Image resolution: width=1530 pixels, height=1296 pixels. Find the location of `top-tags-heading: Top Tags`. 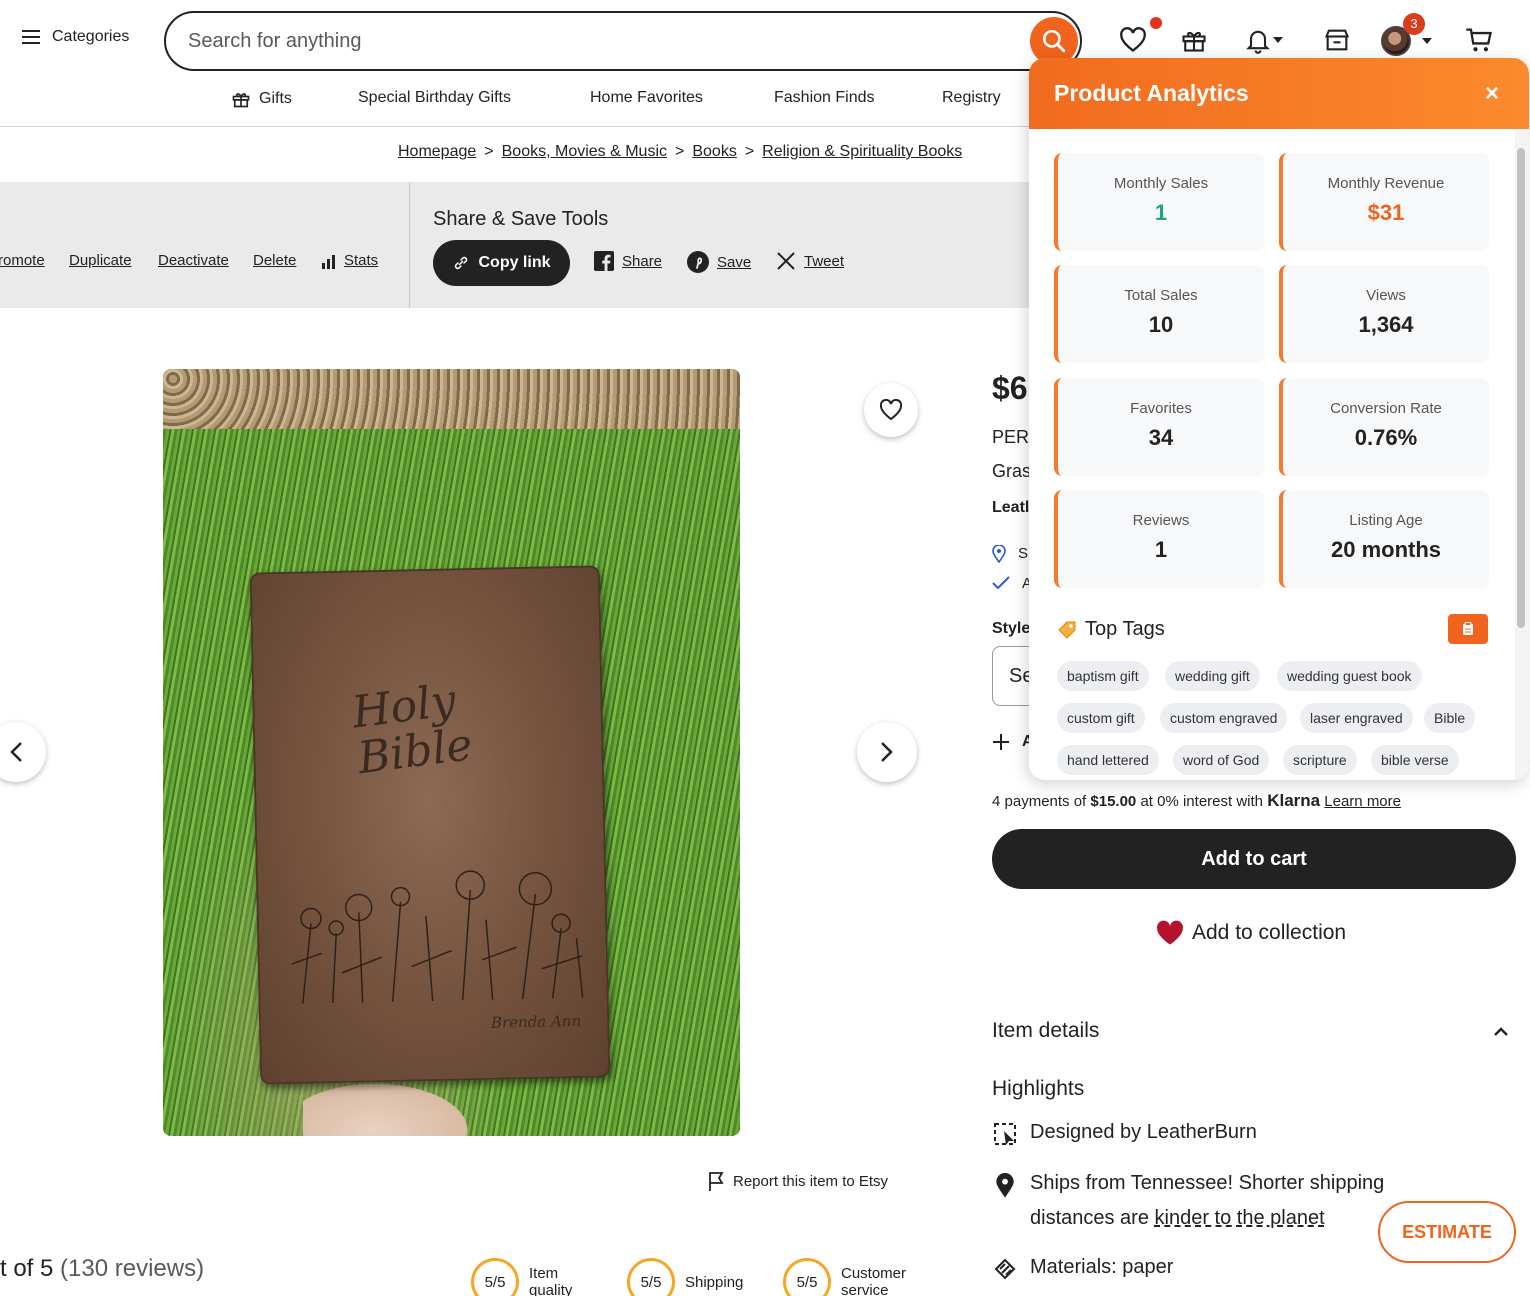

top-tags-heading: Top Tags is located at coordinates (1111, 629).